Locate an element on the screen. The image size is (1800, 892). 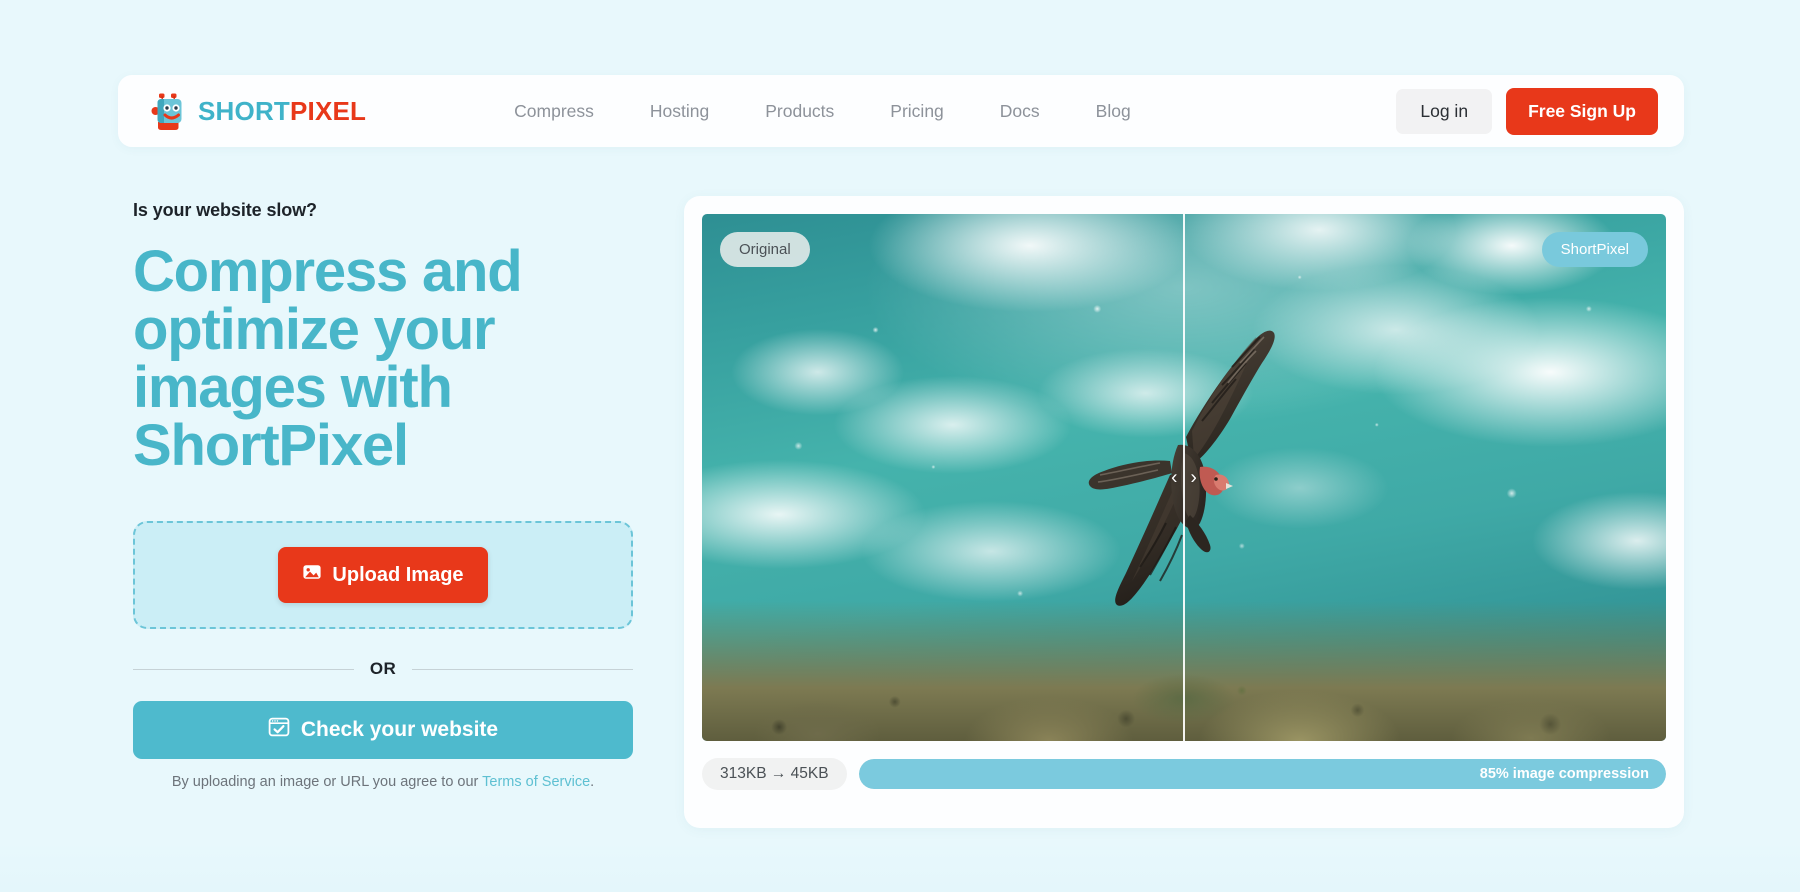
or-divider: OR is located at coordinates (383, 669).